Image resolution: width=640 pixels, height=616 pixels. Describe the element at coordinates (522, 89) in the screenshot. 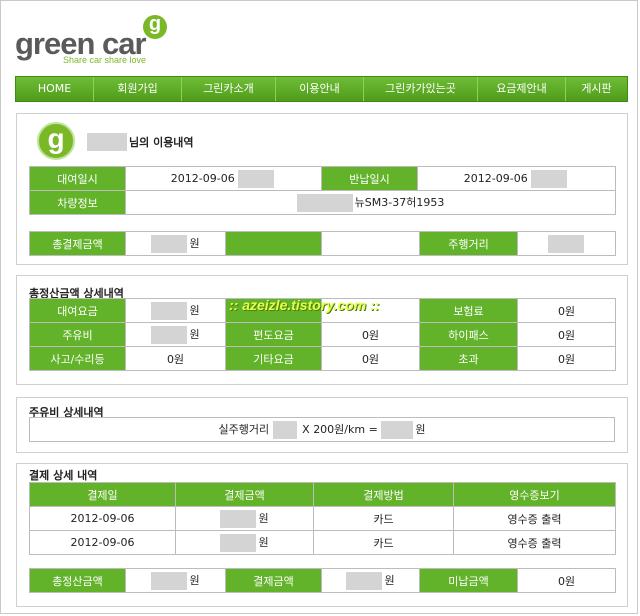

I see `nav-pricing: 요금제안내` at that location.